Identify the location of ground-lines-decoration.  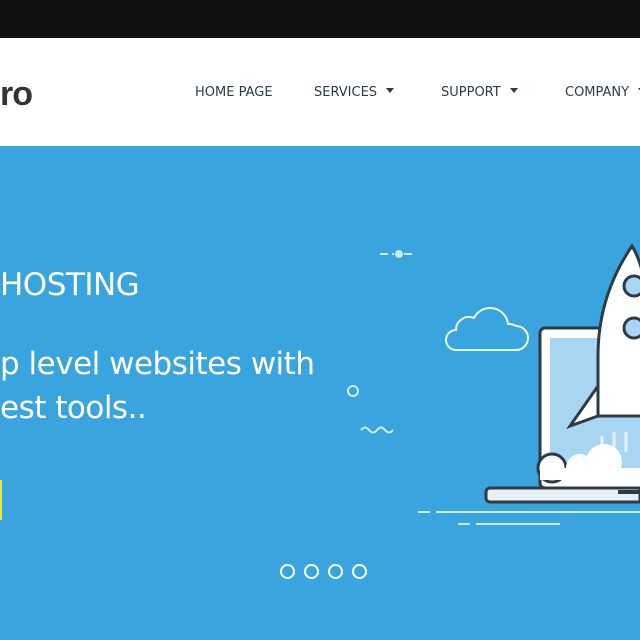
(529, 518).